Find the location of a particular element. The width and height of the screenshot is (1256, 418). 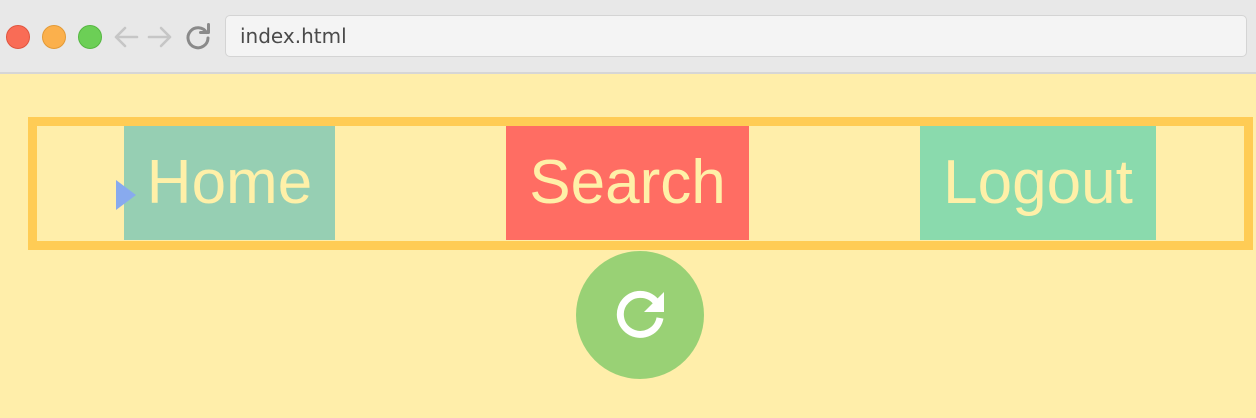

refresh-button is located at coordinates (640, 315).